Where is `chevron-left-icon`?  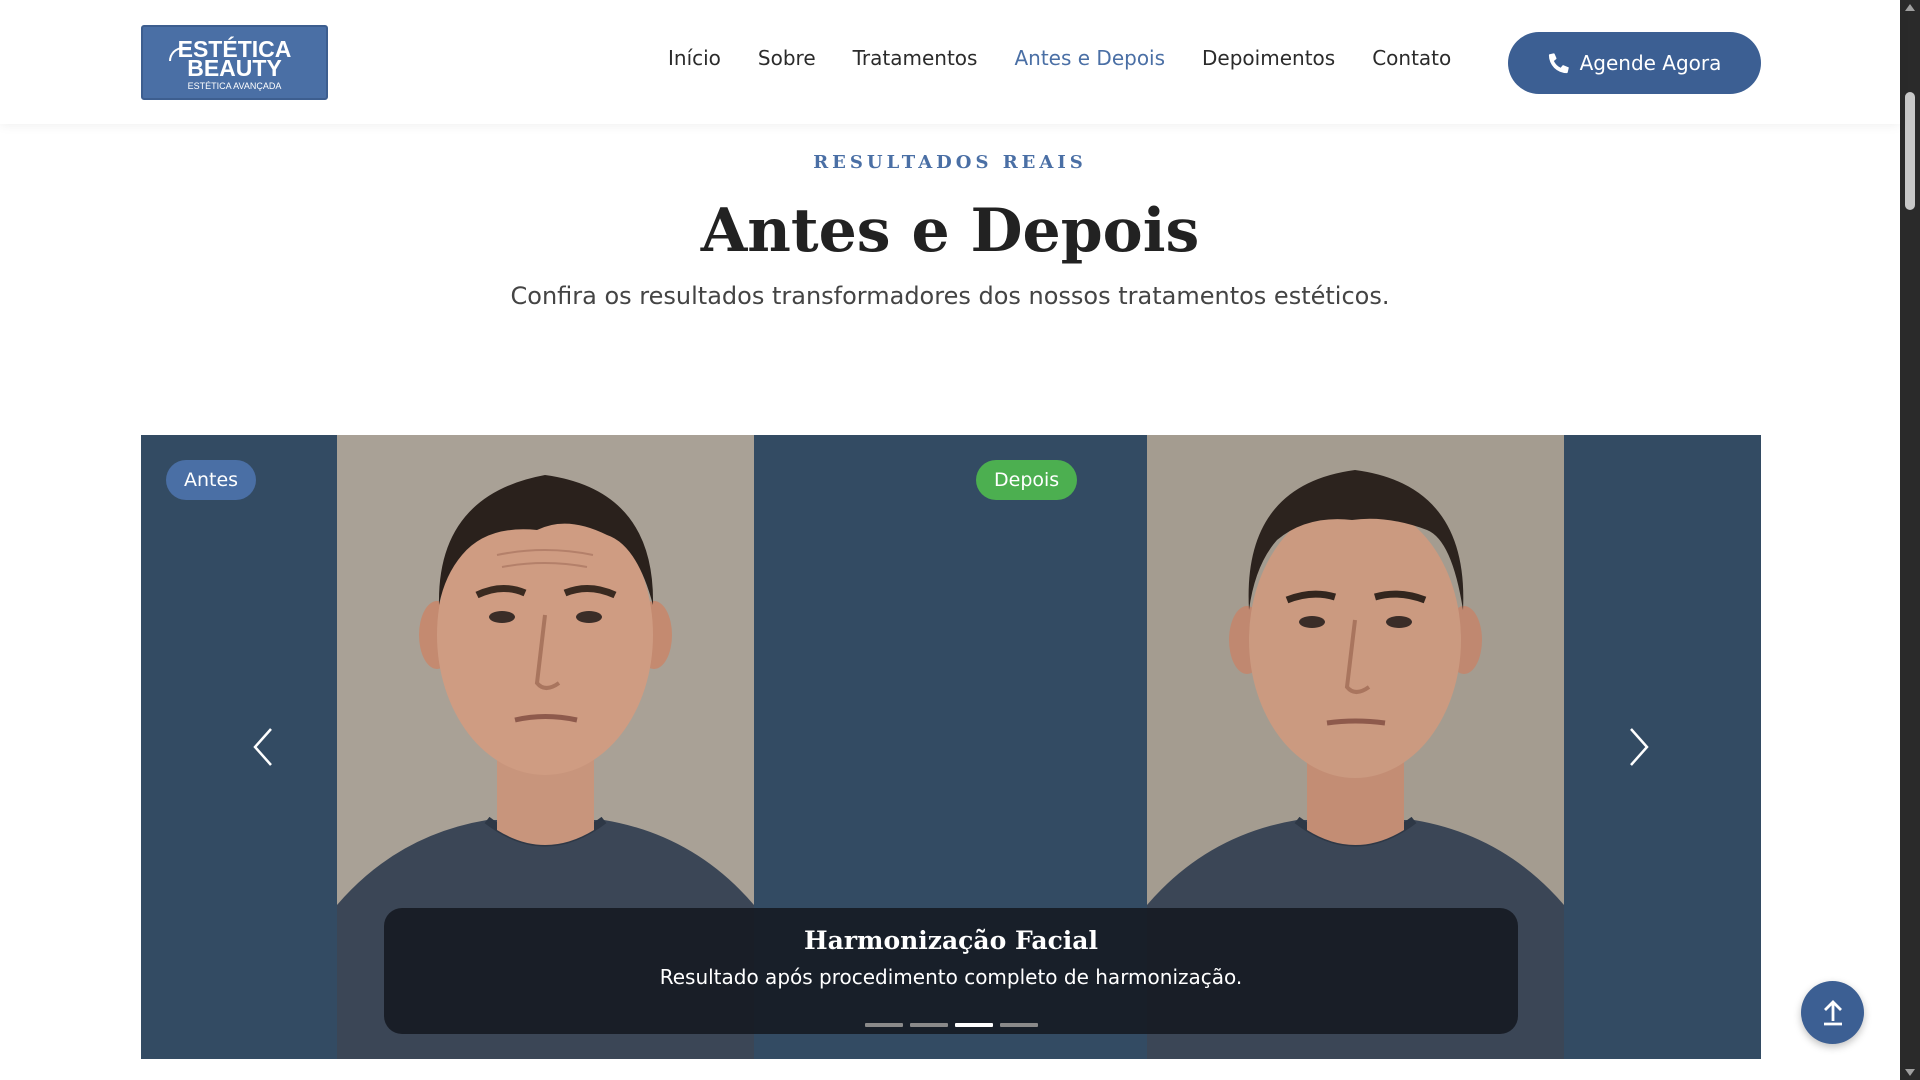
chevron-left-icon is located at coordinates (262, 747).